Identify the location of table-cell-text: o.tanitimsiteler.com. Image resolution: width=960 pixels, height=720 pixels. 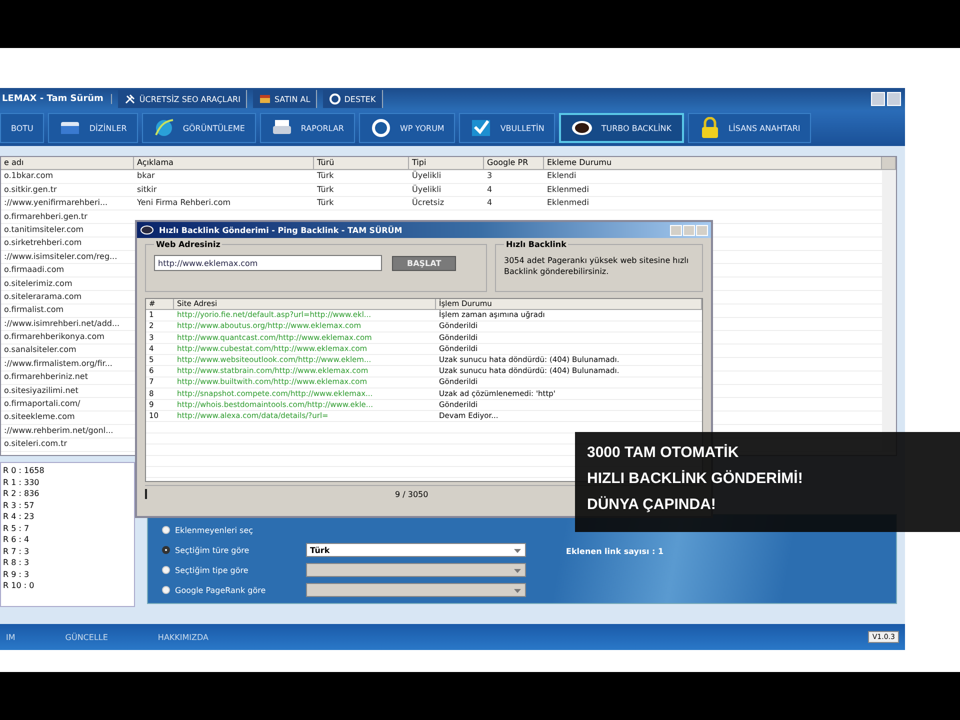
(44, 230).